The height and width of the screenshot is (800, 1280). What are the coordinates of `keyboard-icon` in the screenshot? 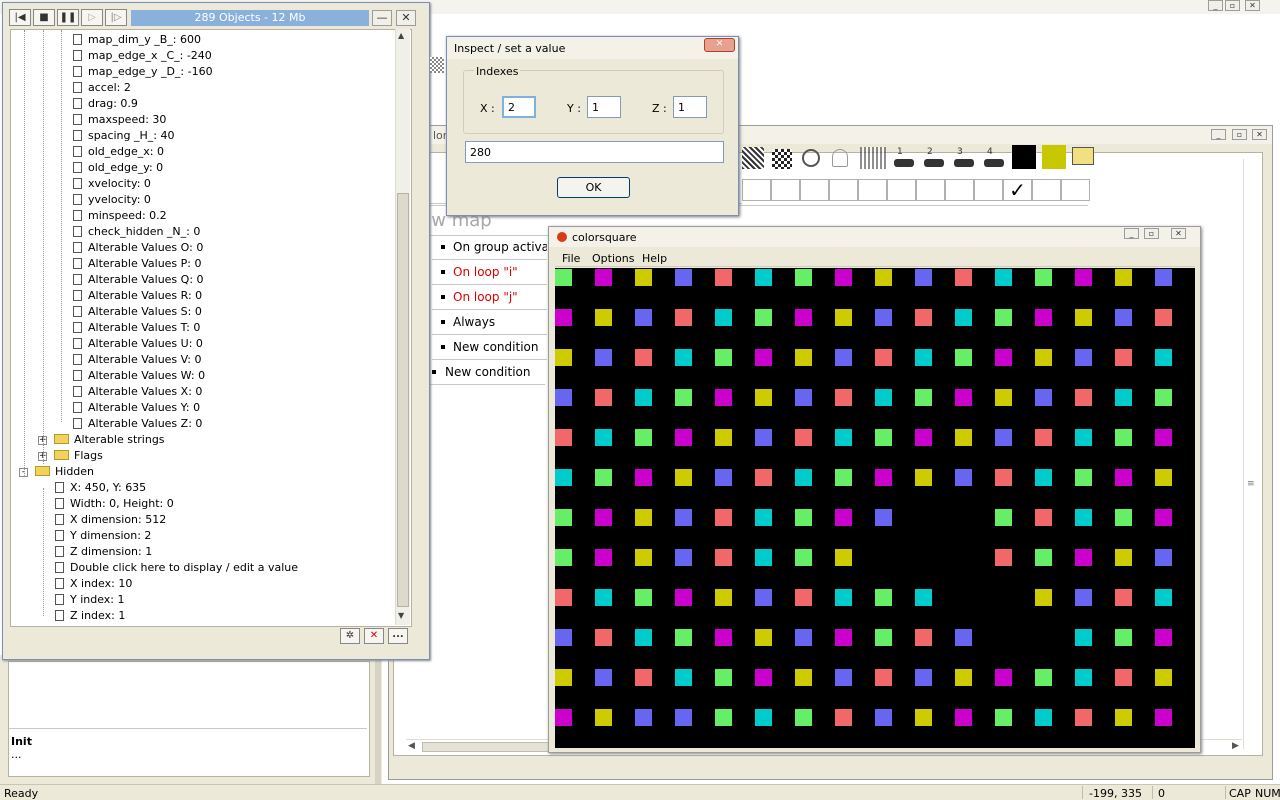 It's located at (873, 158).